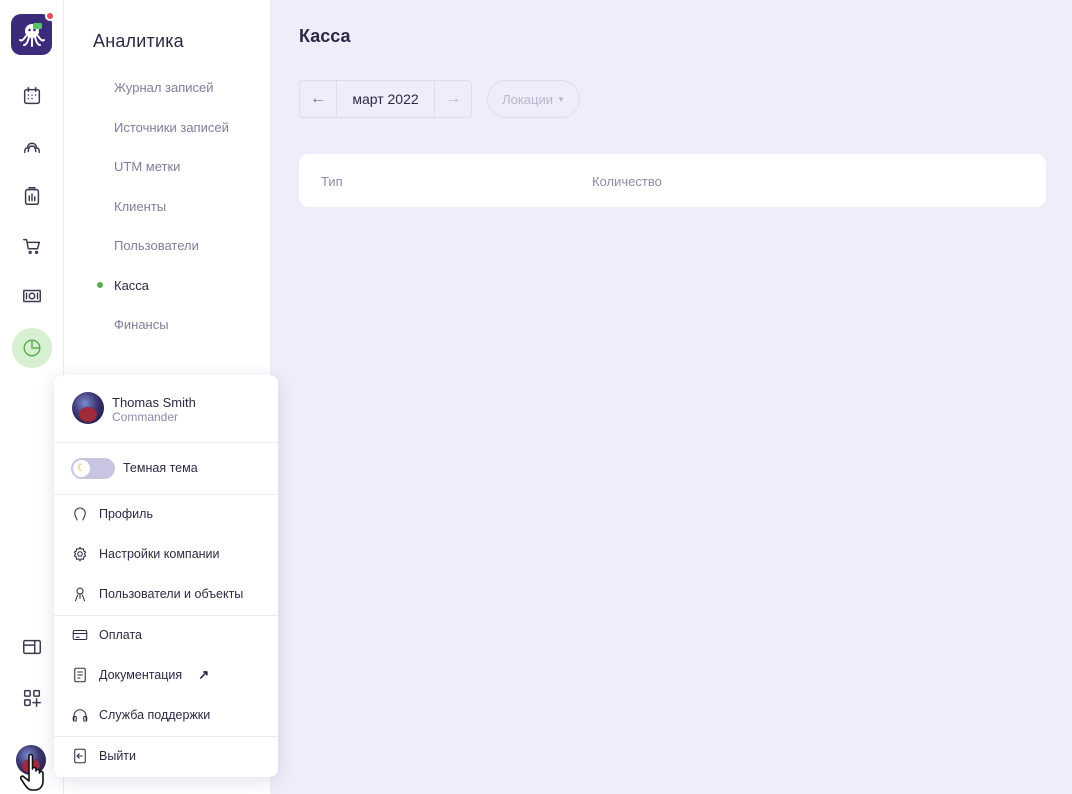 This screenshot has height=794, width=1072. I want to click on logout-icon, so click(80, 756).